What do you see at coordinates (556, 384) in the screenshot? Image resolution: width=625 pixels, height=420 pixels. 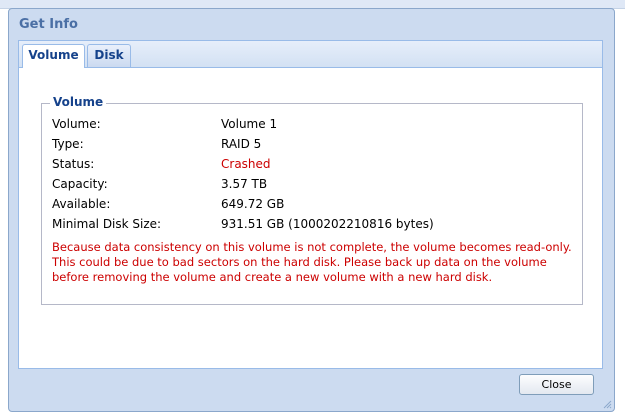 I see `close-button: Close` at bounding box center [556, 384].